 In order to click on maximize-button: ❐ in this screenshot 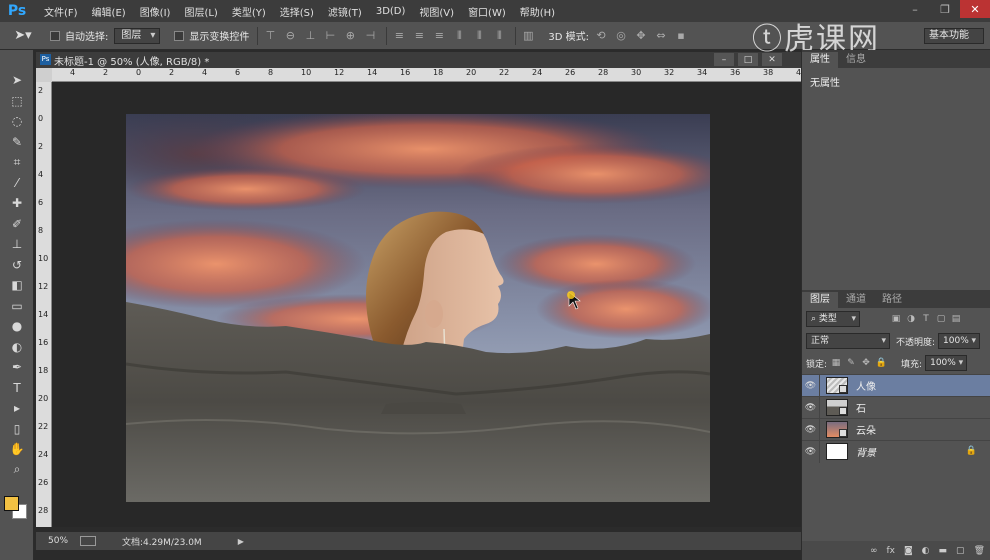, I will do `click(945, 9)`.